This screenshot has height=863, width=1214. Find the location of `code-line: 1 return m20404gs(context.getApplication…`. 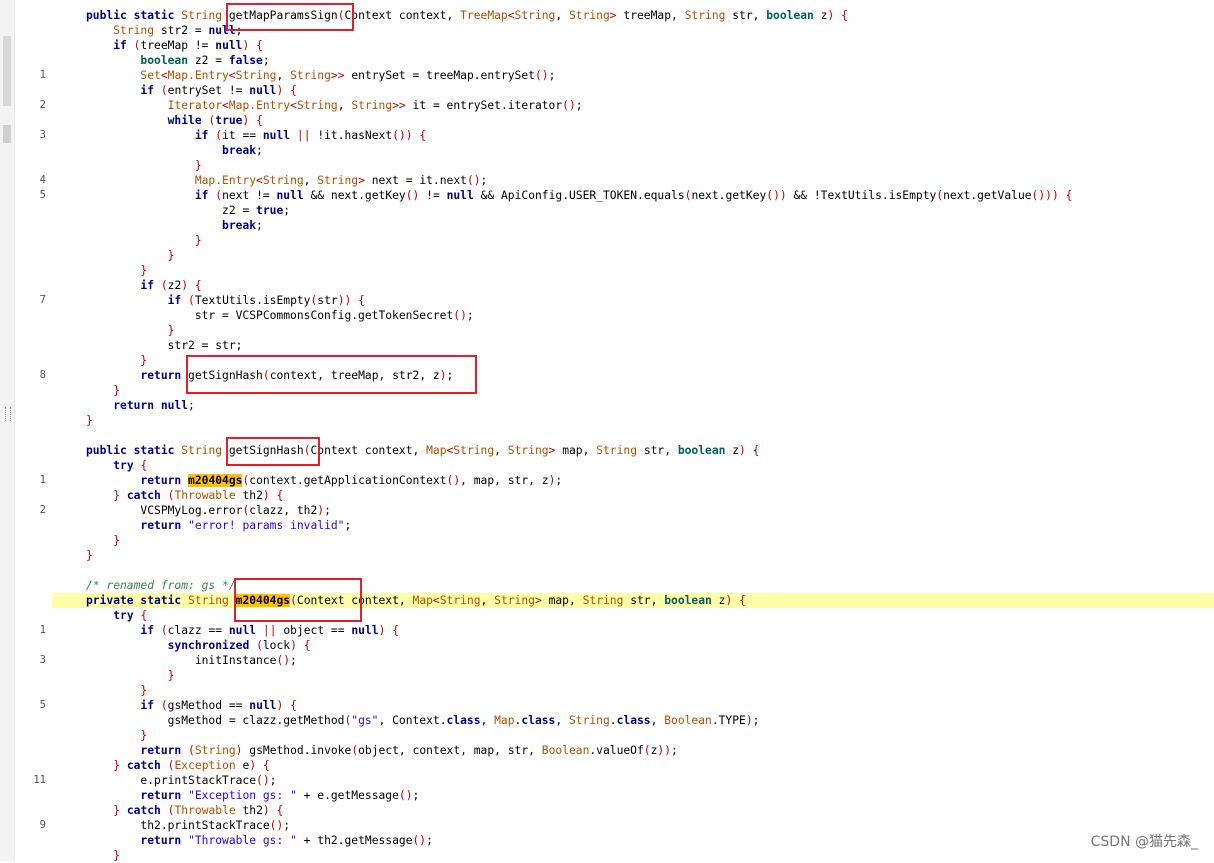

code-line: 1 return m20404gs(context.getApplication… is located at coordinates (301, 480).